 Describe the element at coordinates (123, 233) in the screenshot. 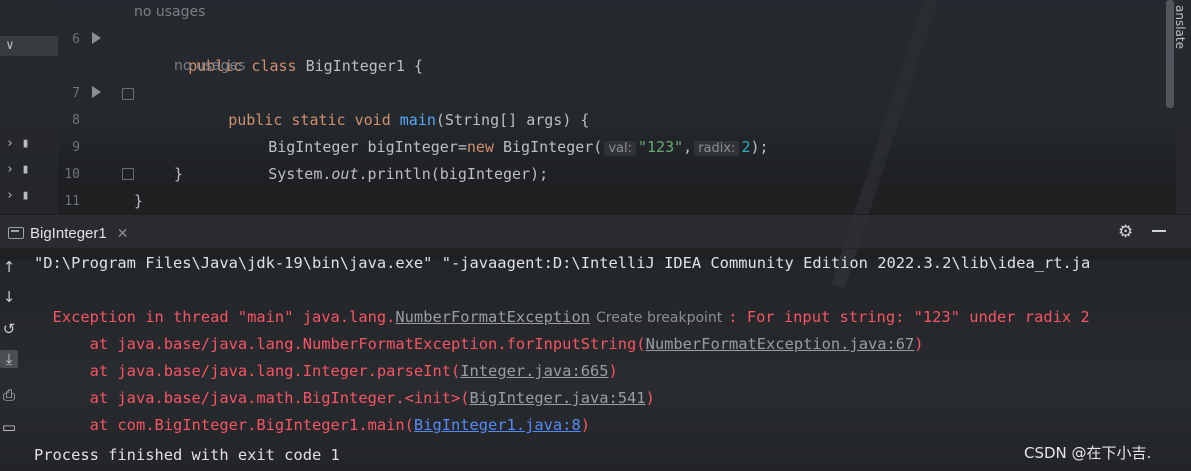

I see `close-icon: ✕` at that location.